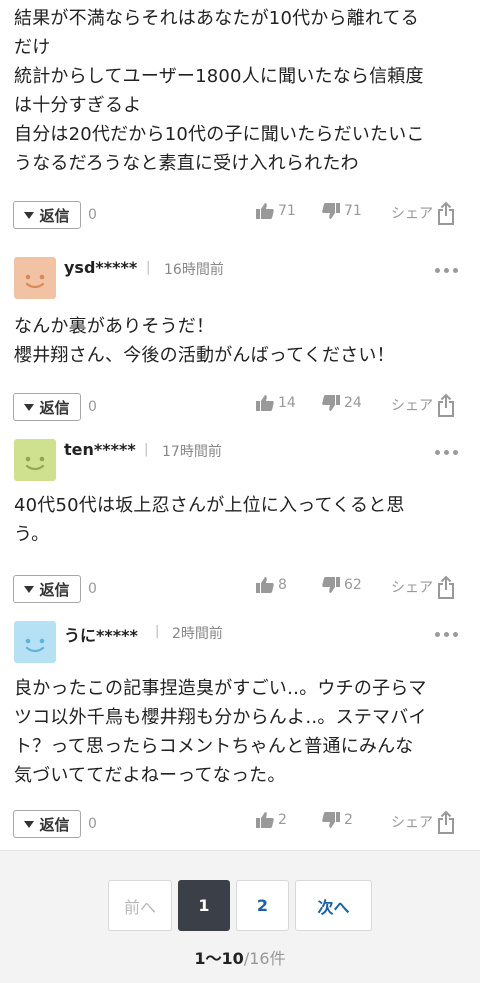  What do you see at coordinates (287, 211) in the screenshot?
I see `like-count: 71` at bounding box center [287, 211].